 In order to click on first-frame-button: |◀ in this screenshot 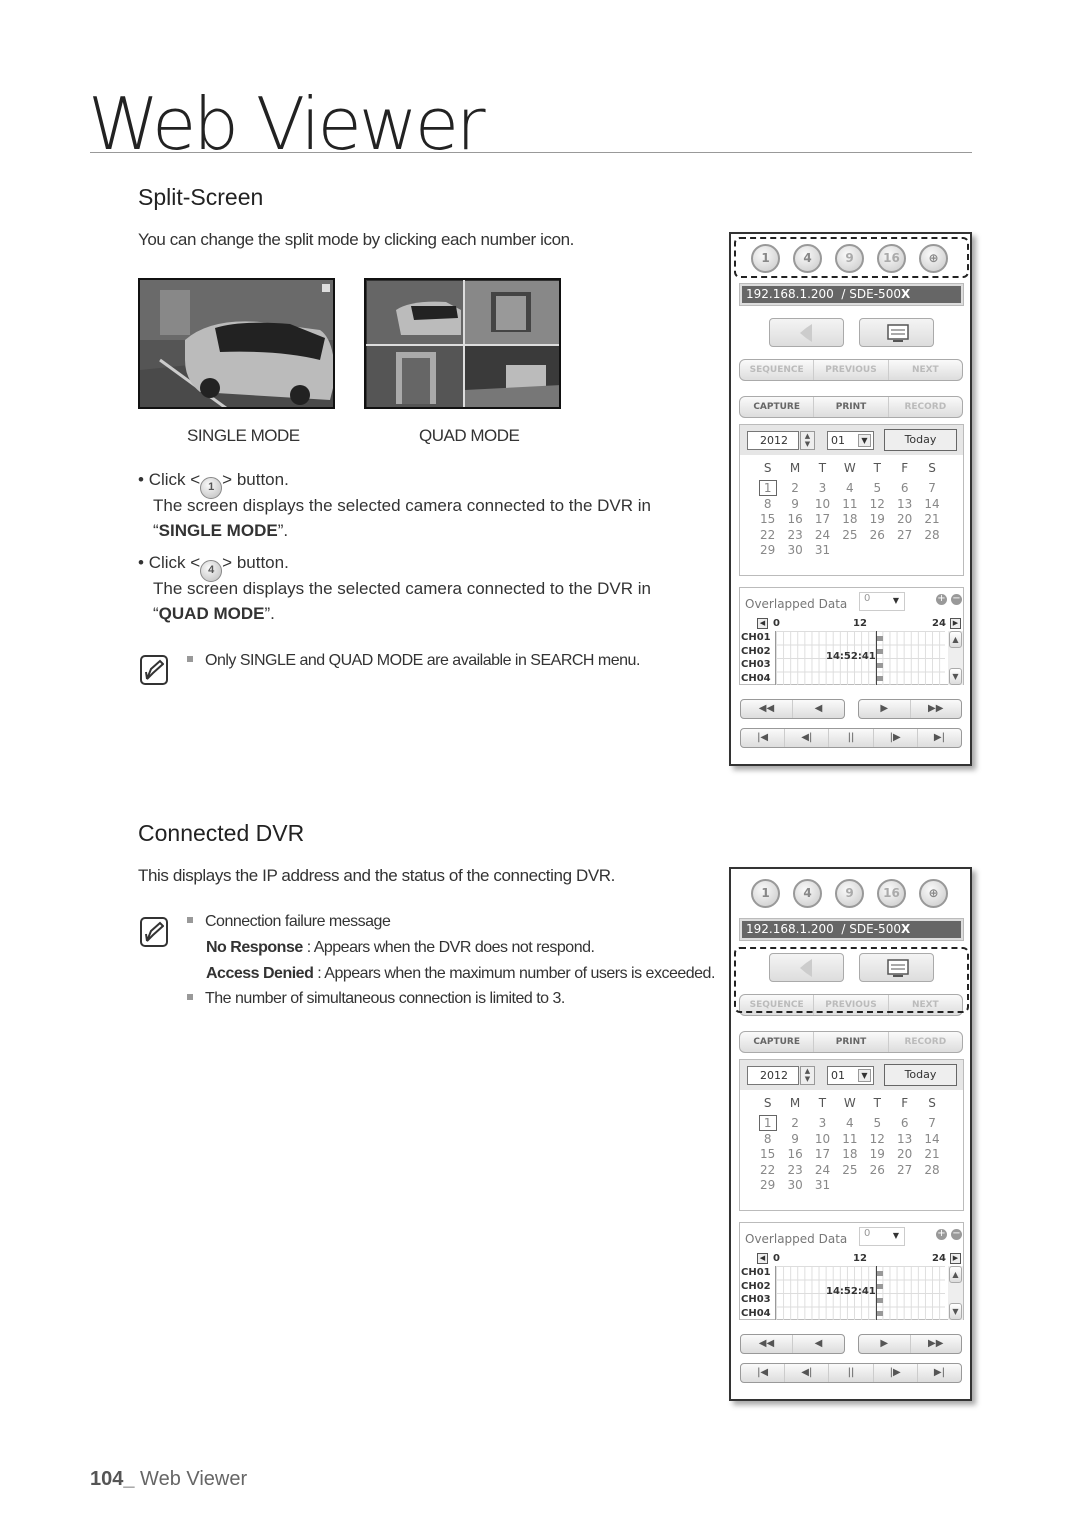, I will do `click(763, 1373)`.